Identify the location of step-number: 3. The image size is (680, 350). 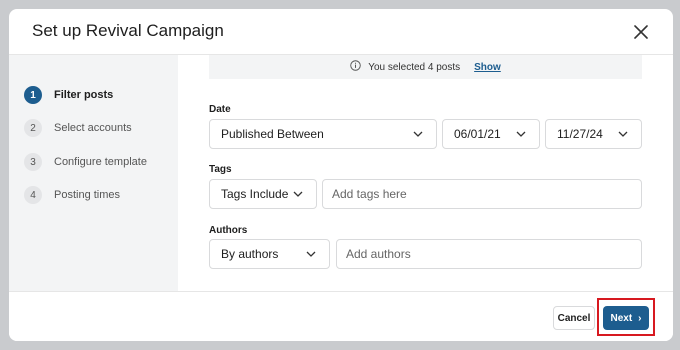
(33, 162).